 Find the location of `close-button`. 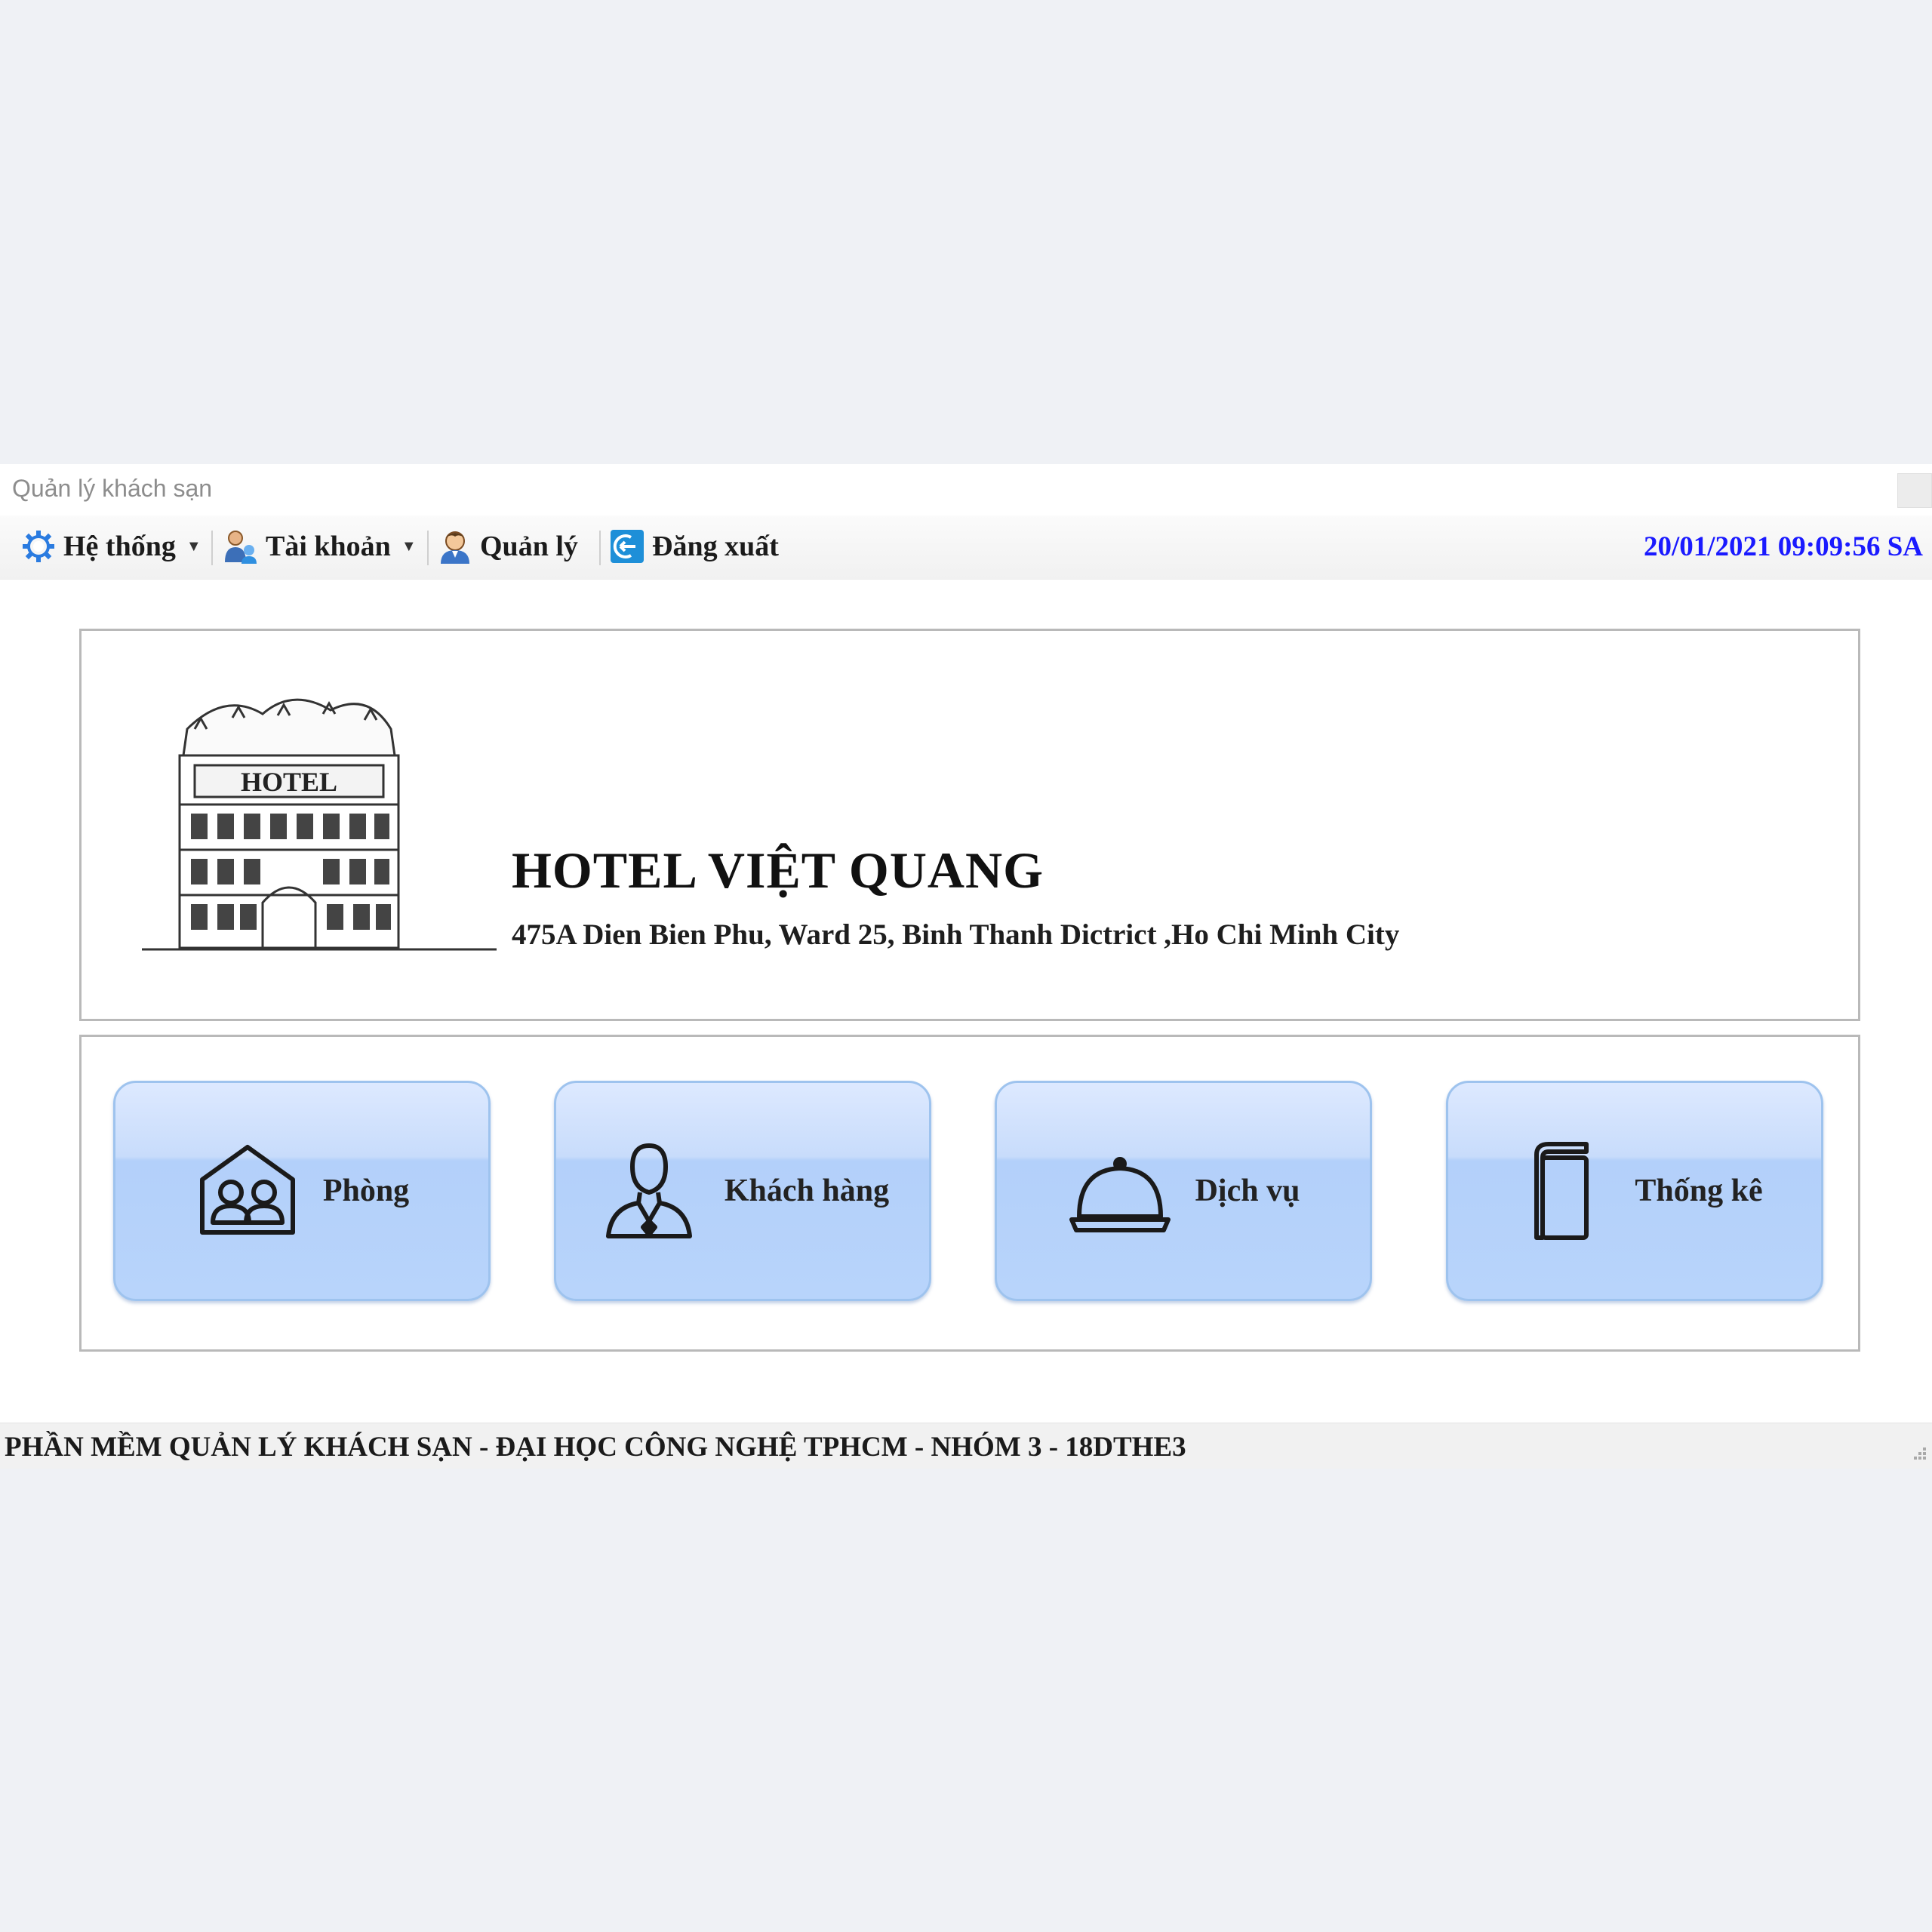

close-button is located at coordinates (1914, 490).